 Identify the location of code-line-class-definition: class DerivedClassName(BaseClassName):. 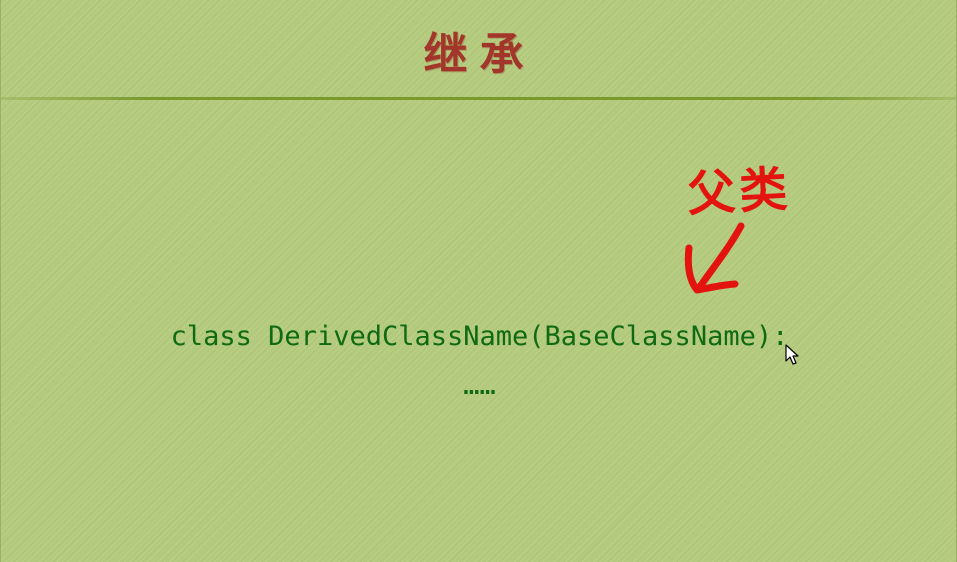
(479, 336).